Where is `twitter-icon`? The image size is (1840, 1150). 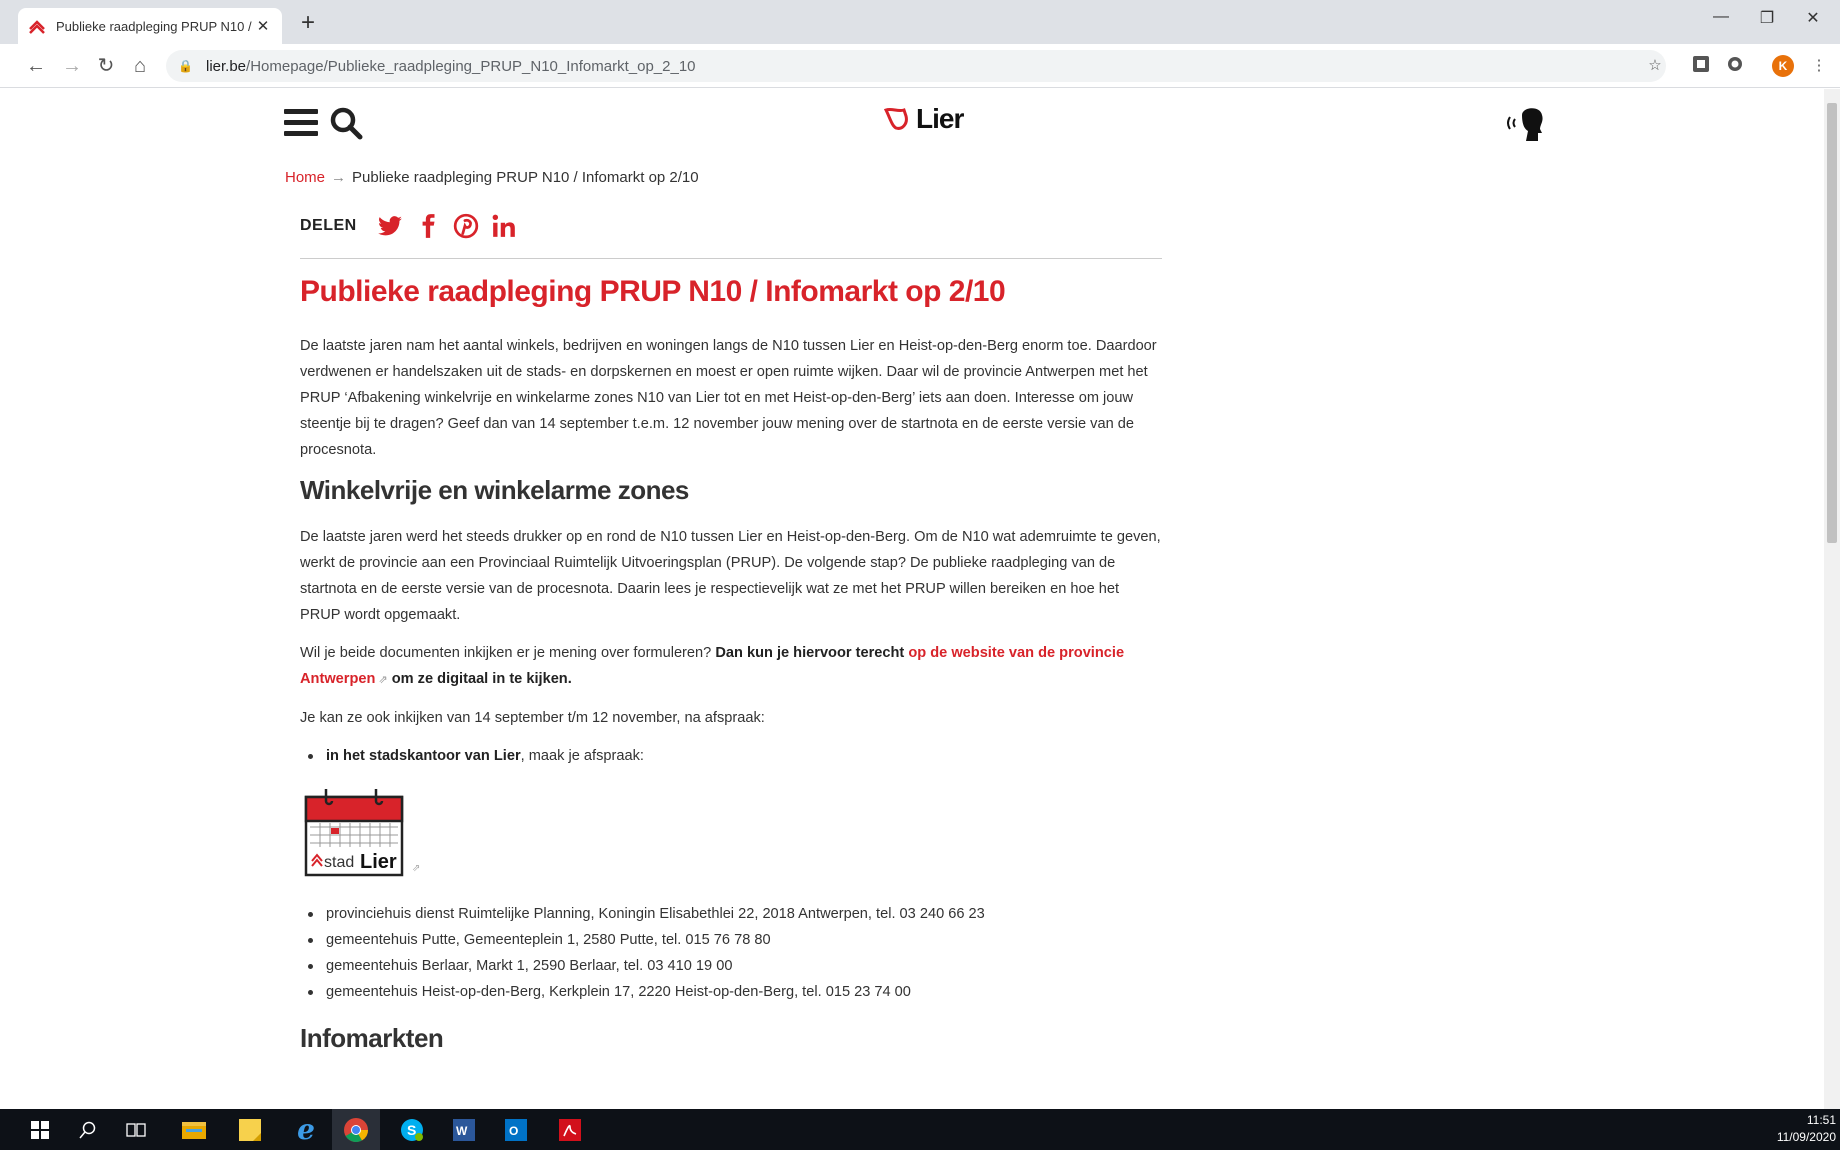
twitter-icon is located at coordinates (390, 226).